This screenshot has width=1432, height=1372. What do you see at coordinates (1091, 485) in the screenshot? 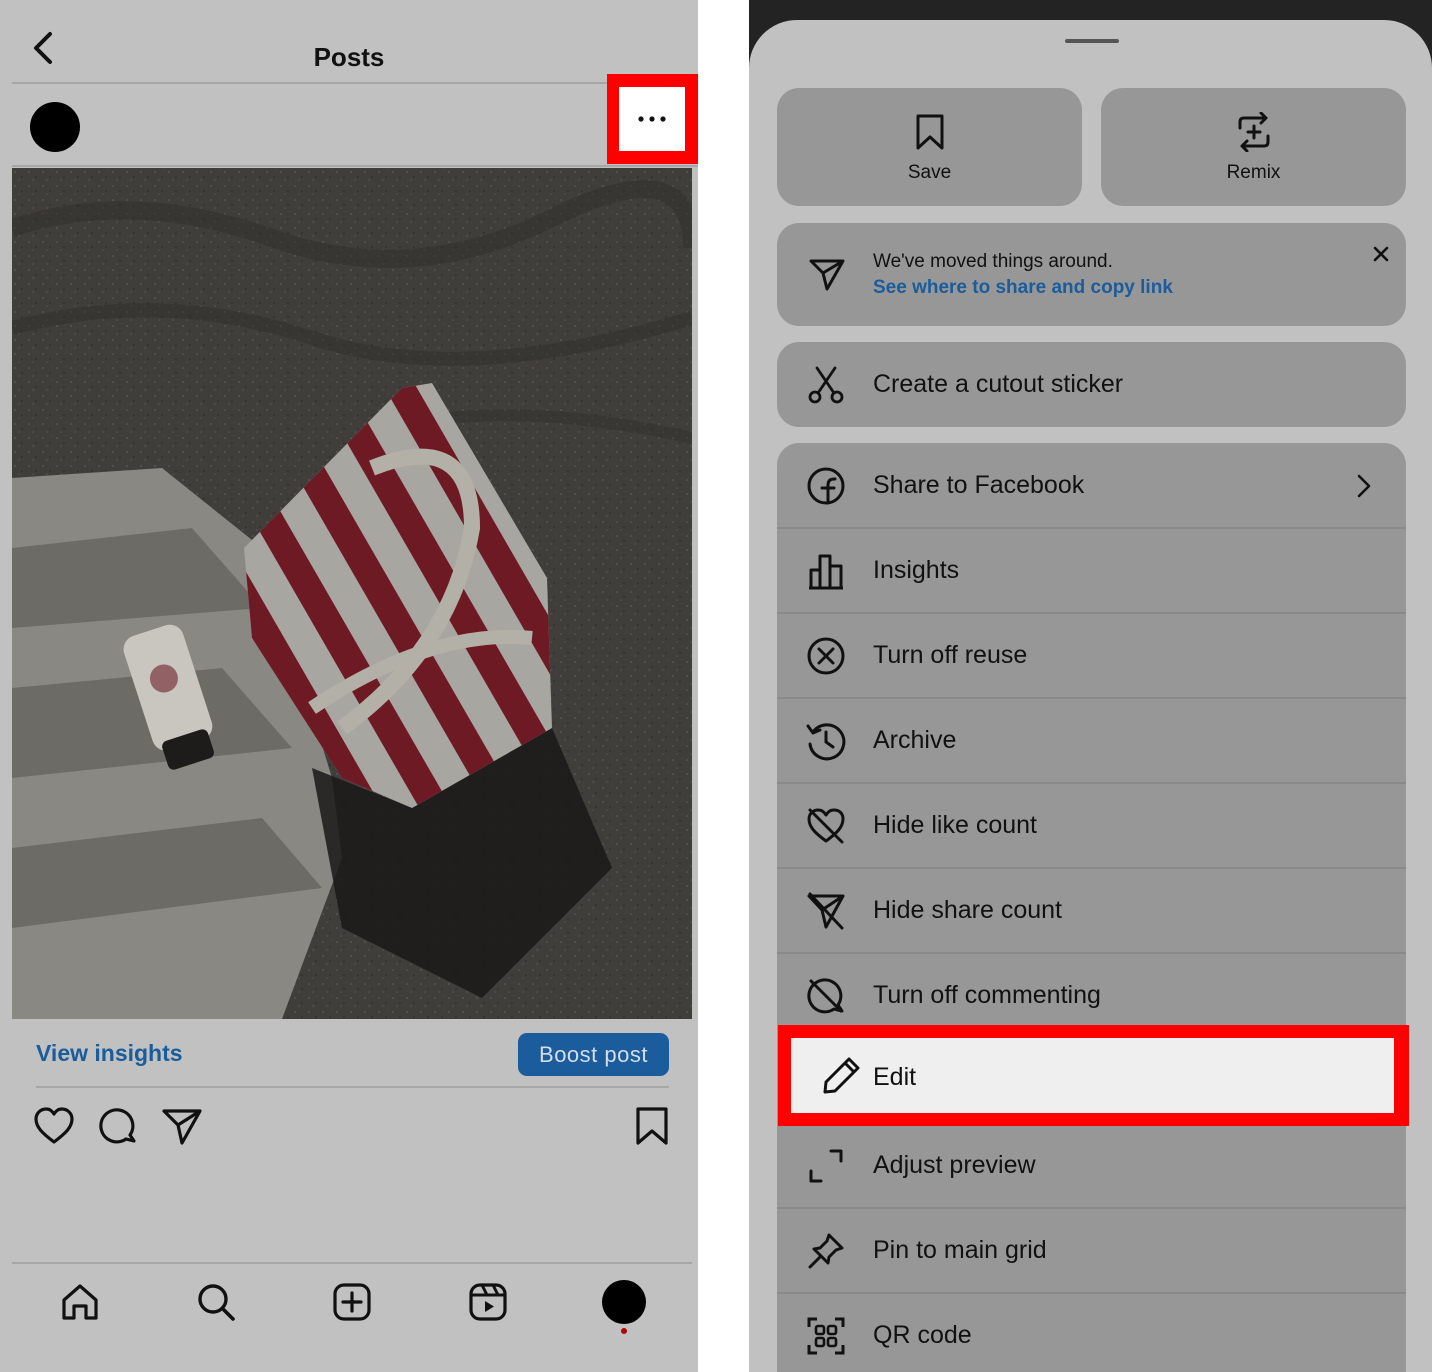
I see `menu-item-share-to-facebook: Share to Facebook` at bounding box center [1091, 485].